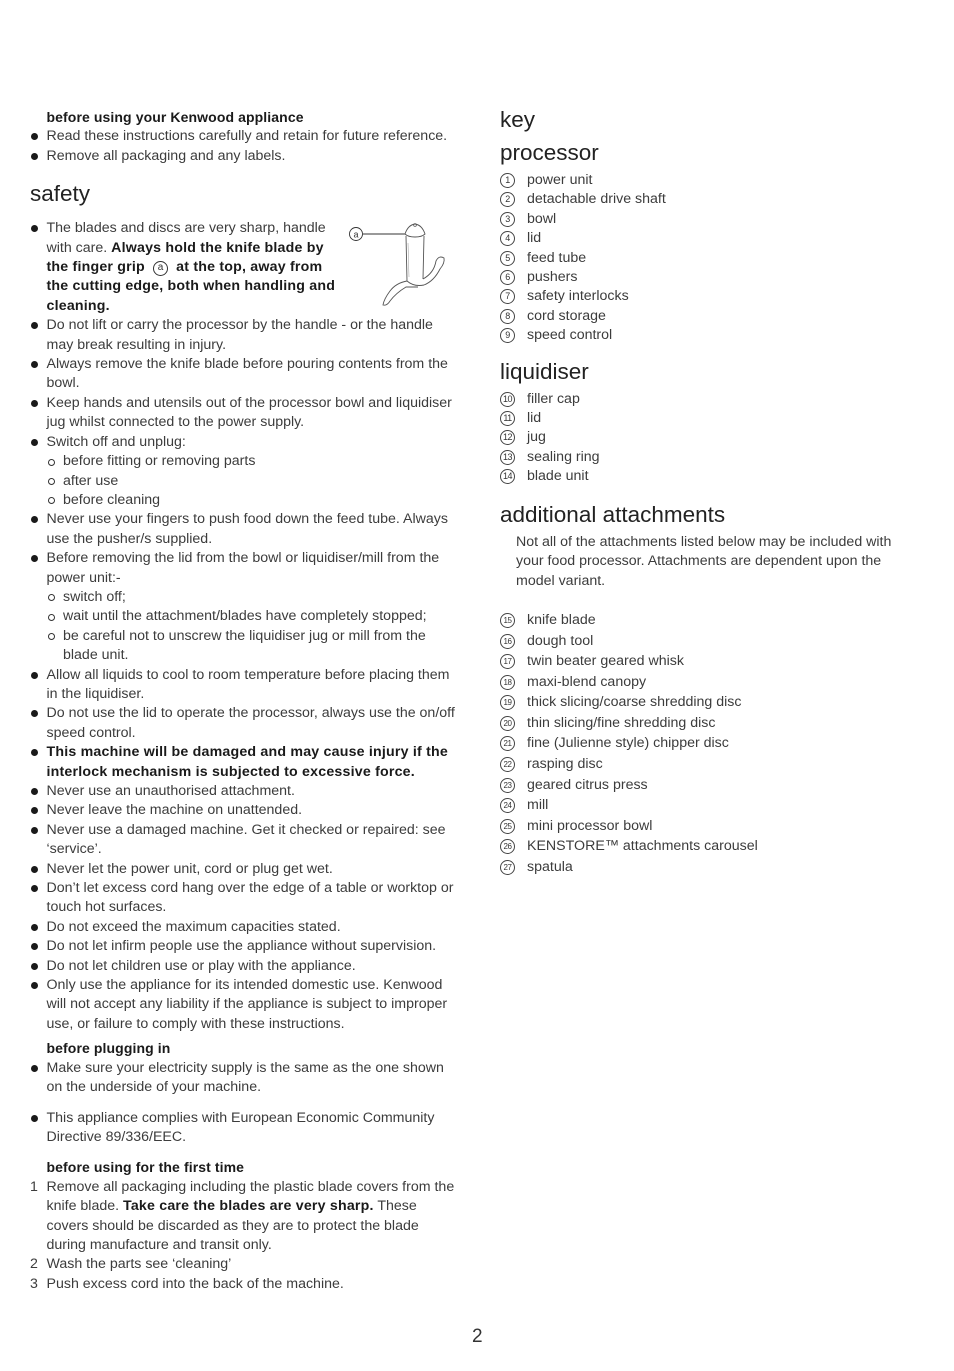 The width and height of the screenshot is (954, 1371). I want to click on number-badge-icon: 14, so click(507, 477).